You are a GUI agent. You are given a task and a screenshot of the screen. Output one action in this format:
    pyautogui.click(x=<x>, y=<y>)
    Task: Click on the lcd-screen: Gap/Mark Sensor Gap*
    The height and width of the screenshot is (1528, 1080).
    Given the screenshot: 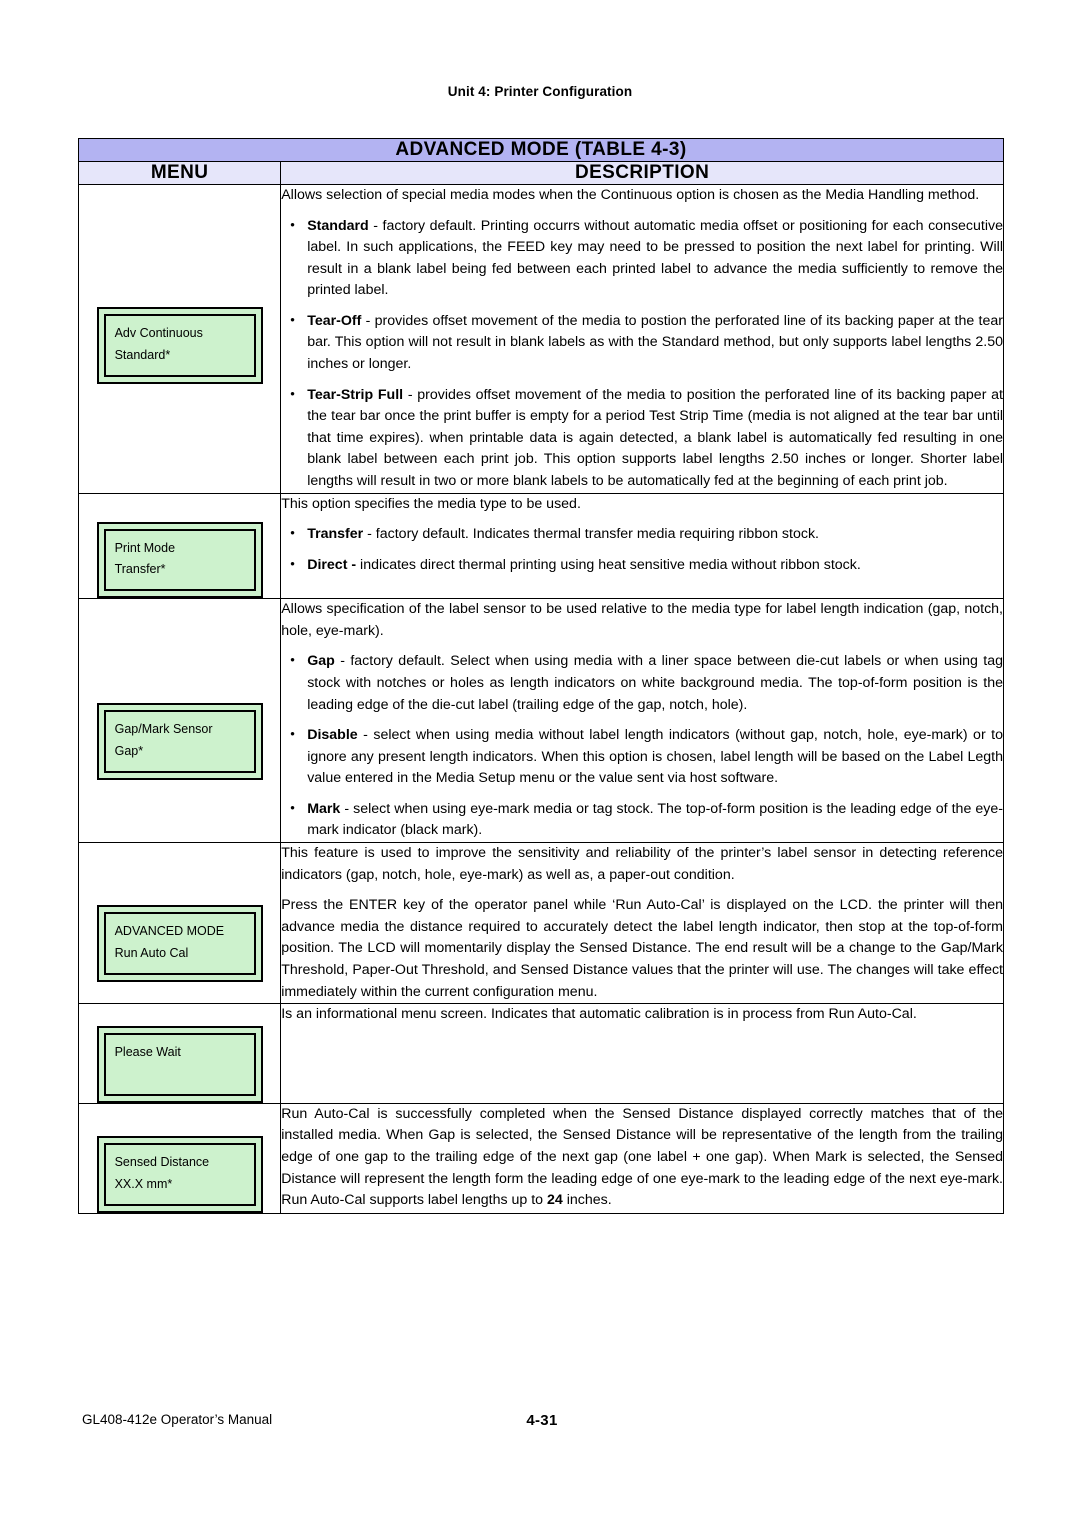 What is the action you would take?
    pyautogui.click(x=179, y=742)
    